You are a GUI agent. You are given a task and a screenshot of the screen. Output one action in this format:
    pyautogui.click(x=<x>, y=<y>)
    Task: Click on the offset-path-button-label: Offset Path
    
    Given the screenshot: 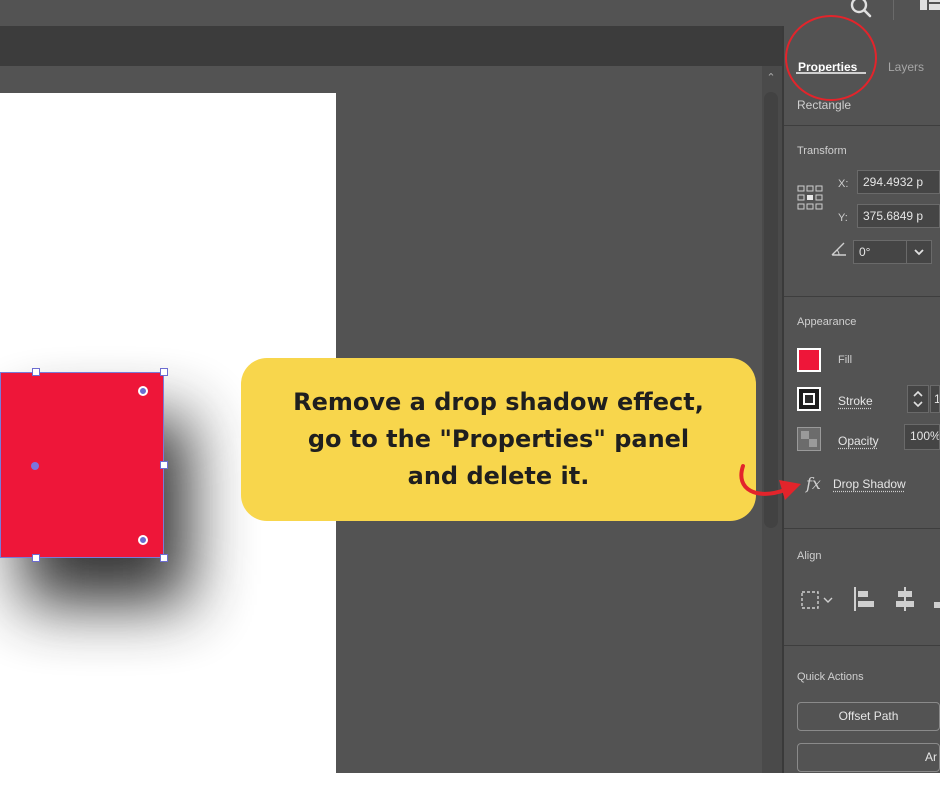 What is the action you would take?
    pyautogui.click(x=868, y=716)
    